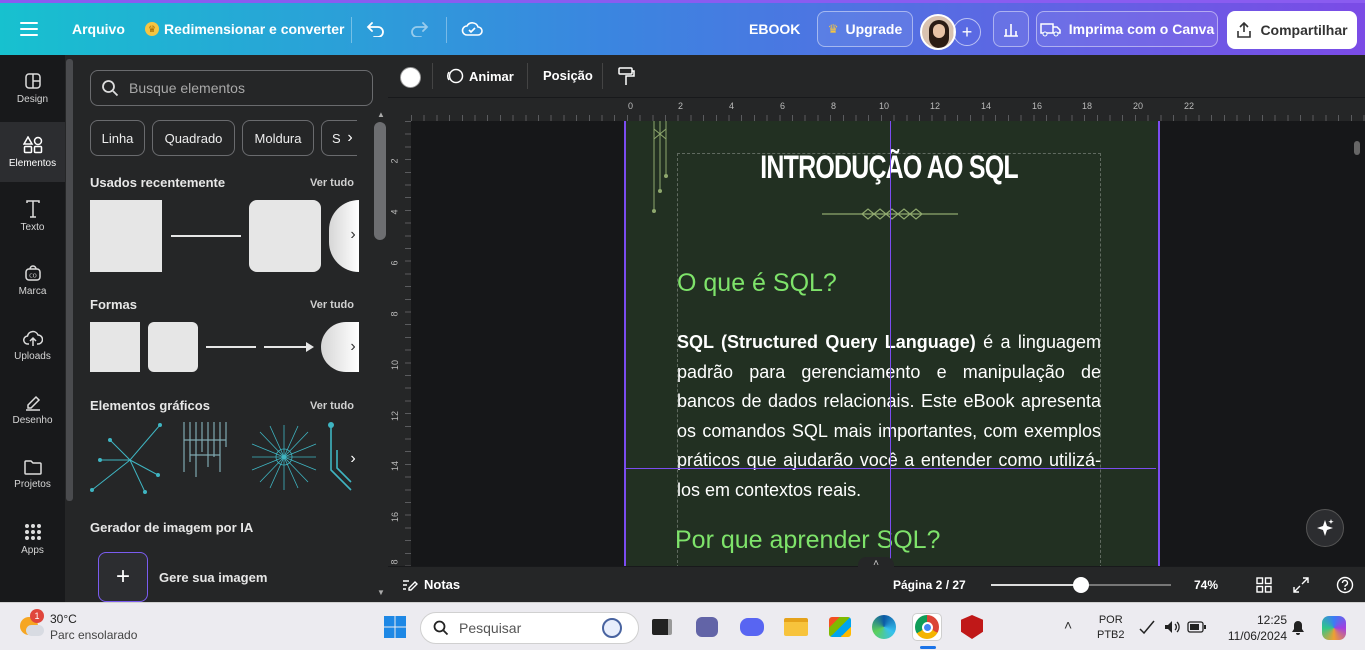  I want to click on ruler-tick: 20, so click(1138, 106).